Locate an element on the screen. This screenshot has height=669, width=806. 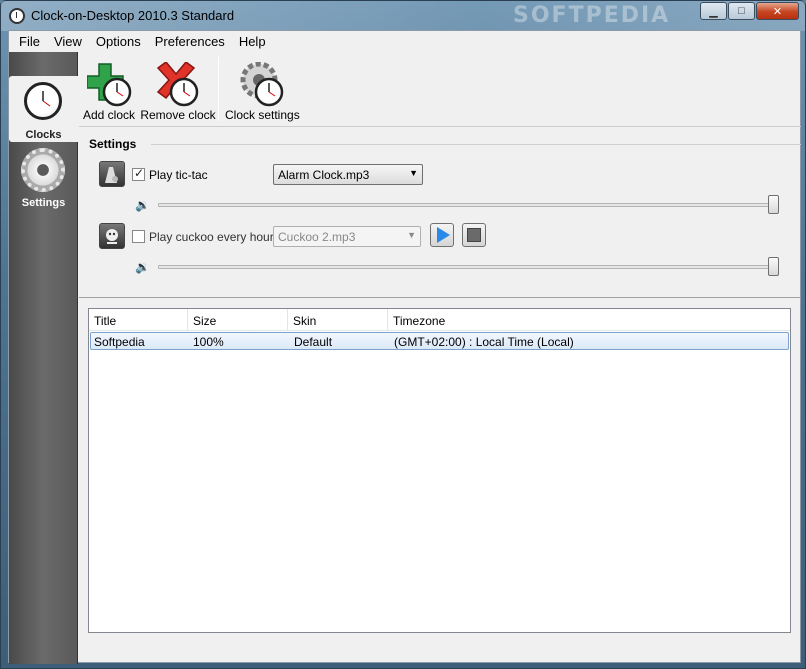
tictac-sound-value: Alarm Clock.mp3 is located at coordinates (324, 175).